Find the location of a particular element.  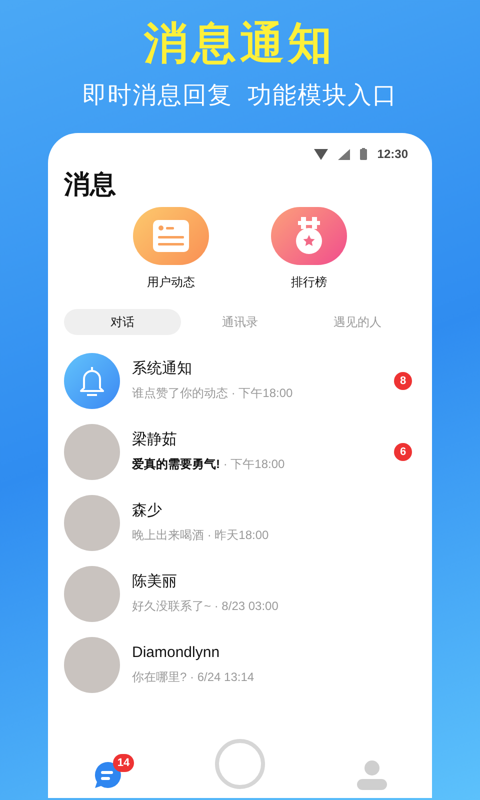

headline: 消息通知 is located at coordinates (239, 44).